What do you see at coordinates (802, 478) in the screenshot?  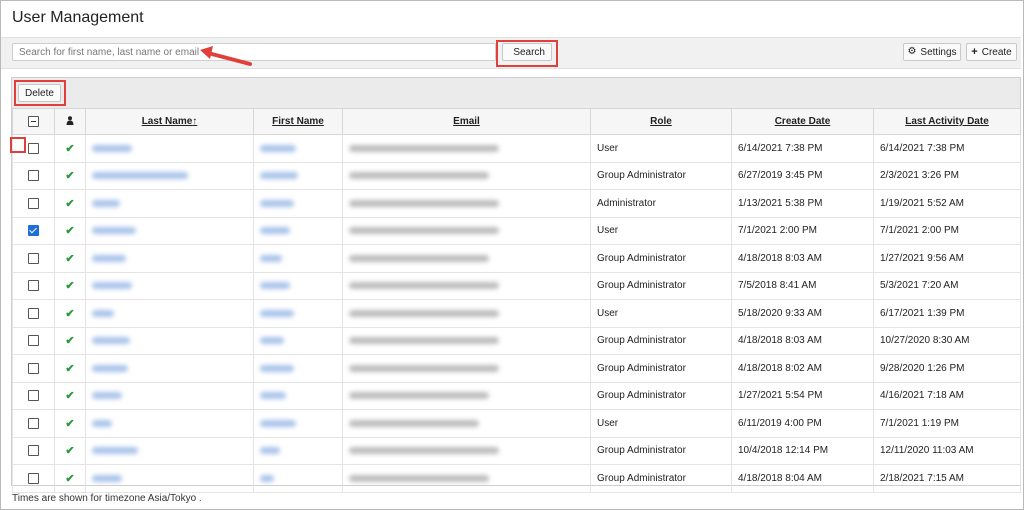 I see `create-date-cell: 4/18/2018 8:04 AM` at bounding box center [802, 478].